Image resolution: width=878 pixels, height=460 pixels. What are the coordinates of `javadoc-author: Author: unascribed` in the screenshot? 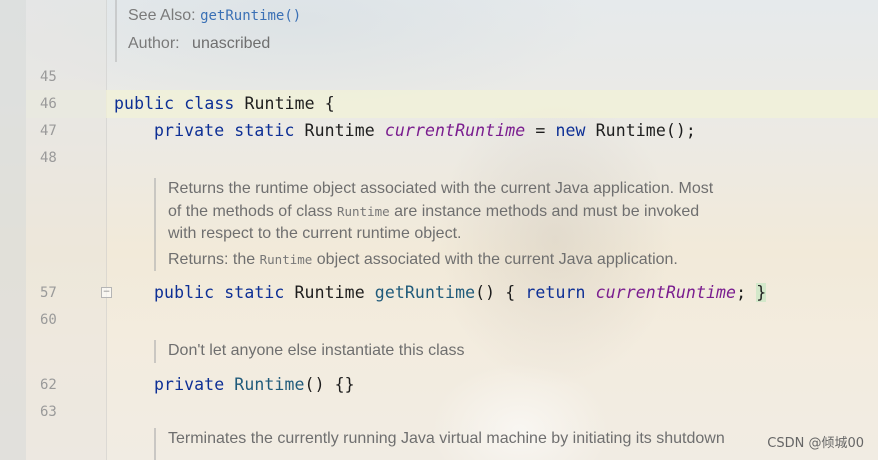 It's located at (199, 44).